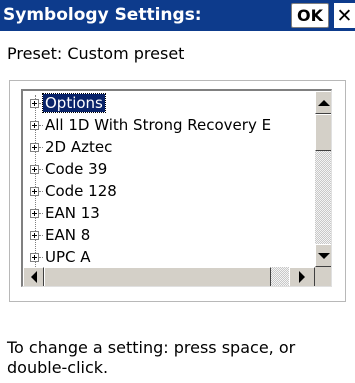  I want to click on tree-item-label: EAN 13, so click(72, 213).